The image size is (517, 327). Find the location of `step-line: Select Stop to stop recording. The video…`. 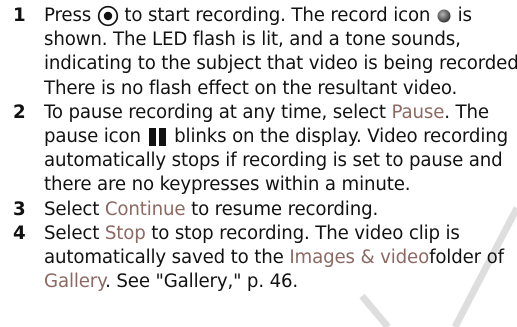

step-line: Select Stop to stop recording. The video… is located at coordinates (252, 233).